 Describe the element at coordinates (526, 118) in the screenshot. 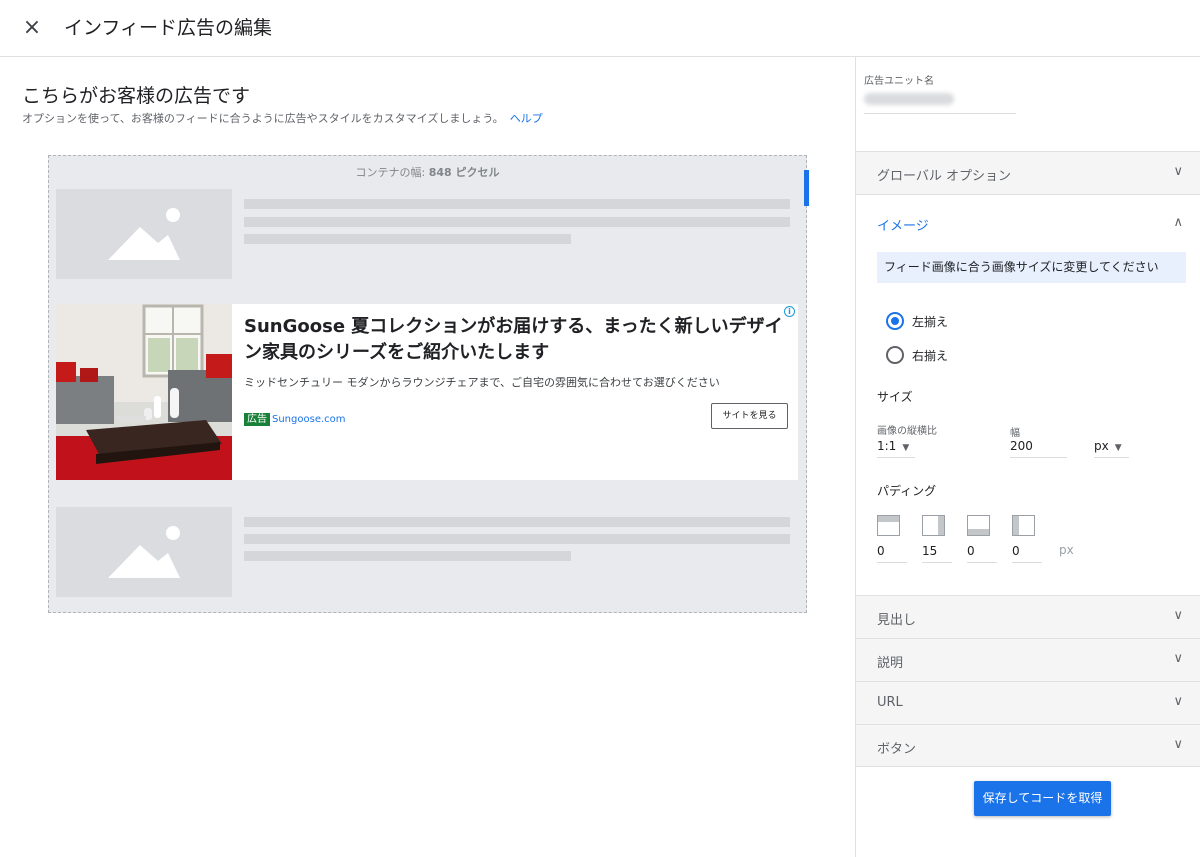

I see `help-link: ヘルプ` at that location.